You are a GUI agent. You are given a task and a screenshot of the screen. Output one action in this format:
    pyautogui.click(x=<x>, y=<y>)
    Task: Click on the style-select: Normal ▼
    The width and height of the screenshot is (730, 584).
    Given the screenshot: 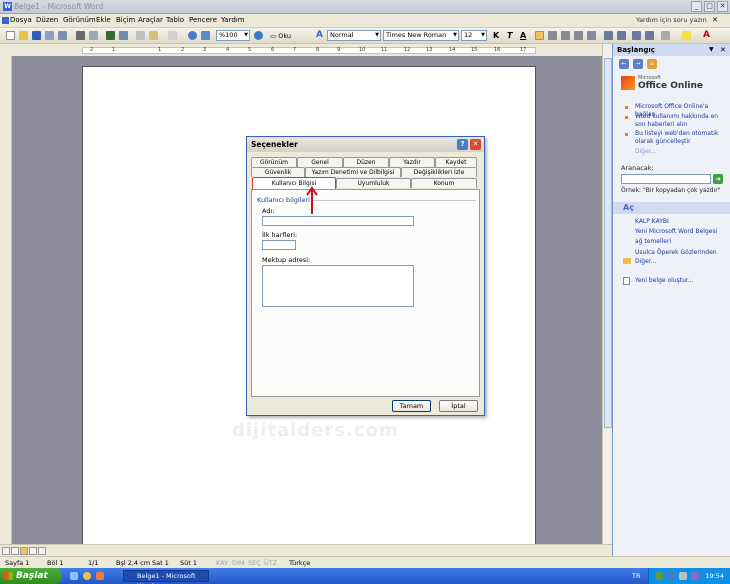 What is the action you would take?
    pyautogui.click(x=354, y=35)
    